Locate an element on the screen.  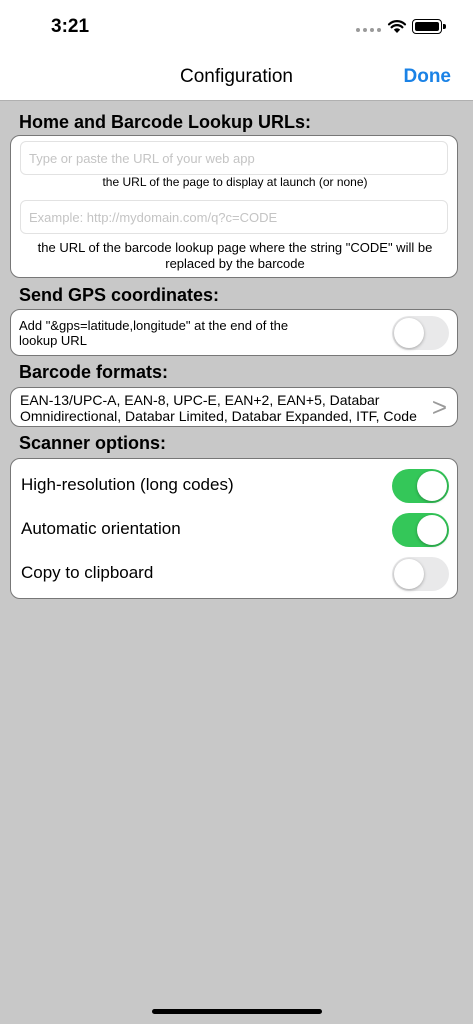
status-bar: 3:21 is located at coordinates (236, 28).